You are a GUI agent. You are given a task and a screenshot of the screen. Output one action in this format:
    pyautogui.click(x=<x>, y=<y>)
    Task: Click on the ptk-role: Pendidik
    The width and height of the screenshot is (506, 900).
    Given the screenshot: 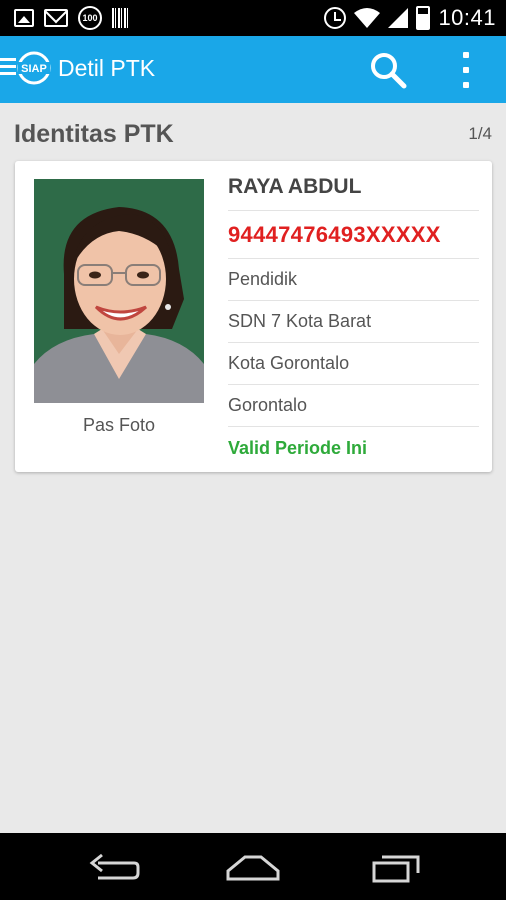 What is the action you would take?
    pyautogui.click(x=353, y=280)
    